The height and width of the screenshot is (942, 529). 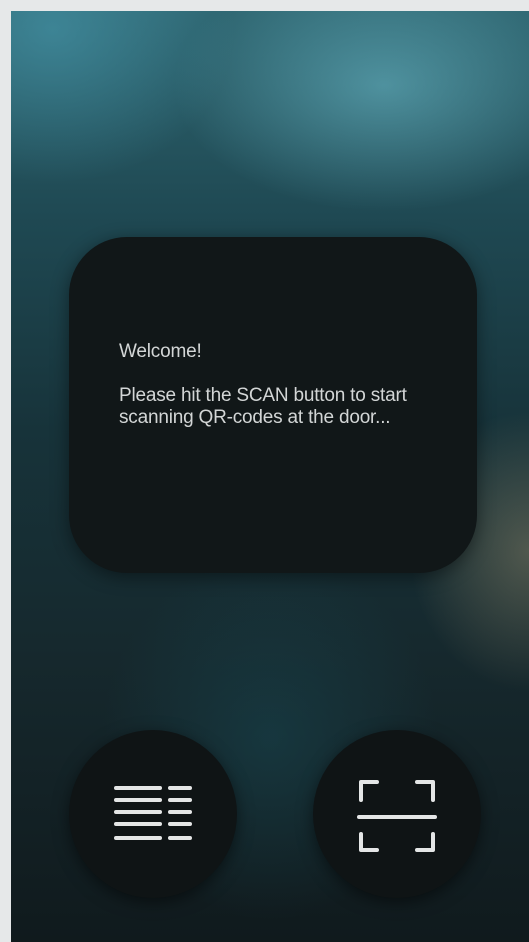 I want to click on list-menu-icon, so click(x=153, y=813).